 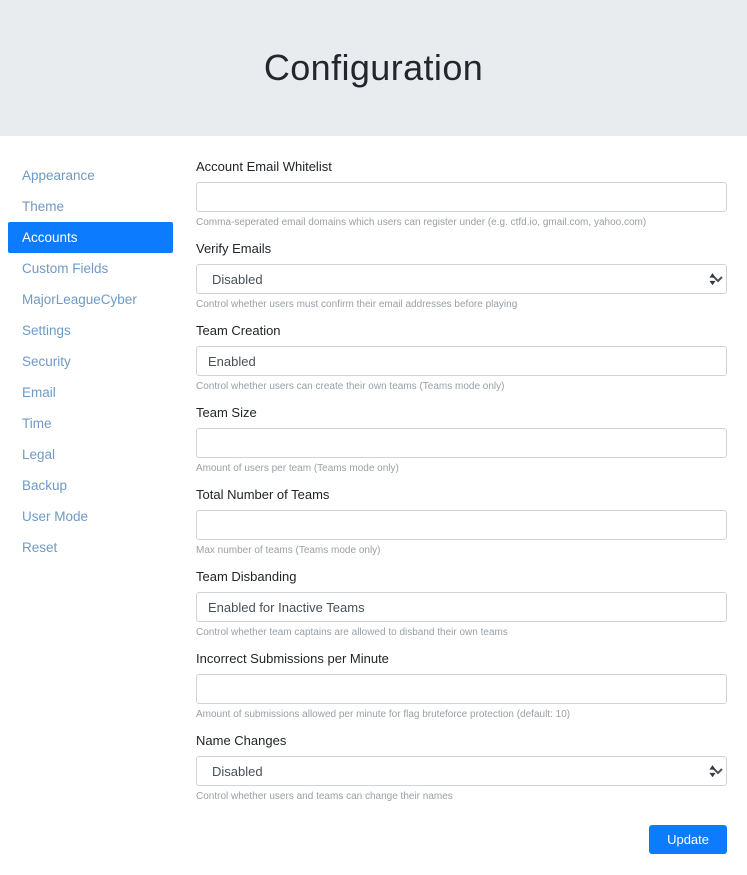 What do you see at coordinates (461, 839) in the screenshot?
I see `form-actions: Update` at bounding box center [461, 839].